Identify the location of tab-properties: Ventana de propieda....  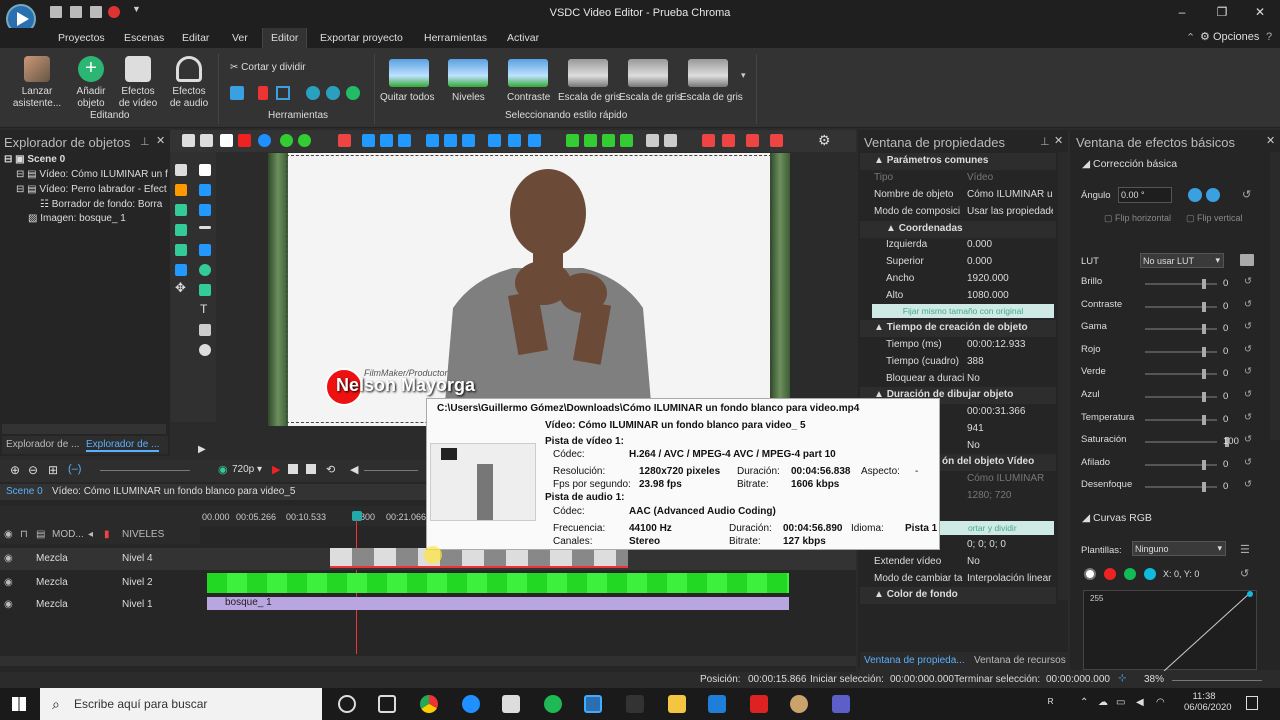
(914, 660).